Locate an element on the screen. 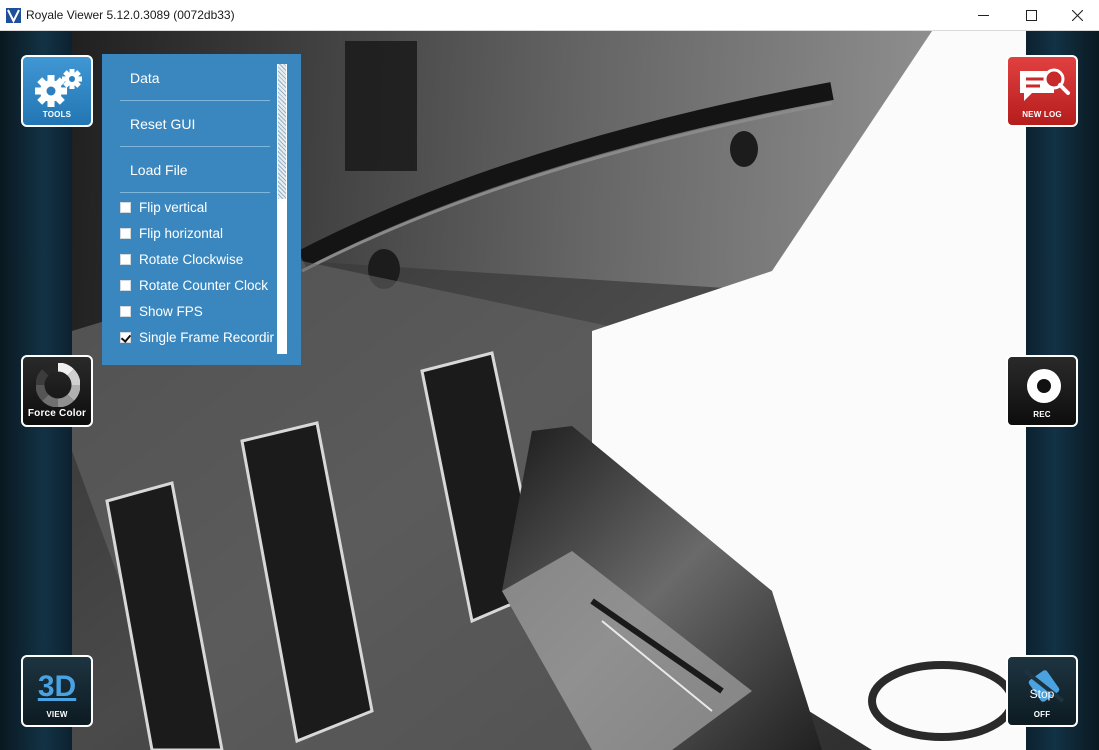 The width and height of the screenshot is (1099, 750). checkbox-rotate-clockwise: Rotate Clockwise is located at coordinates (197, 260).